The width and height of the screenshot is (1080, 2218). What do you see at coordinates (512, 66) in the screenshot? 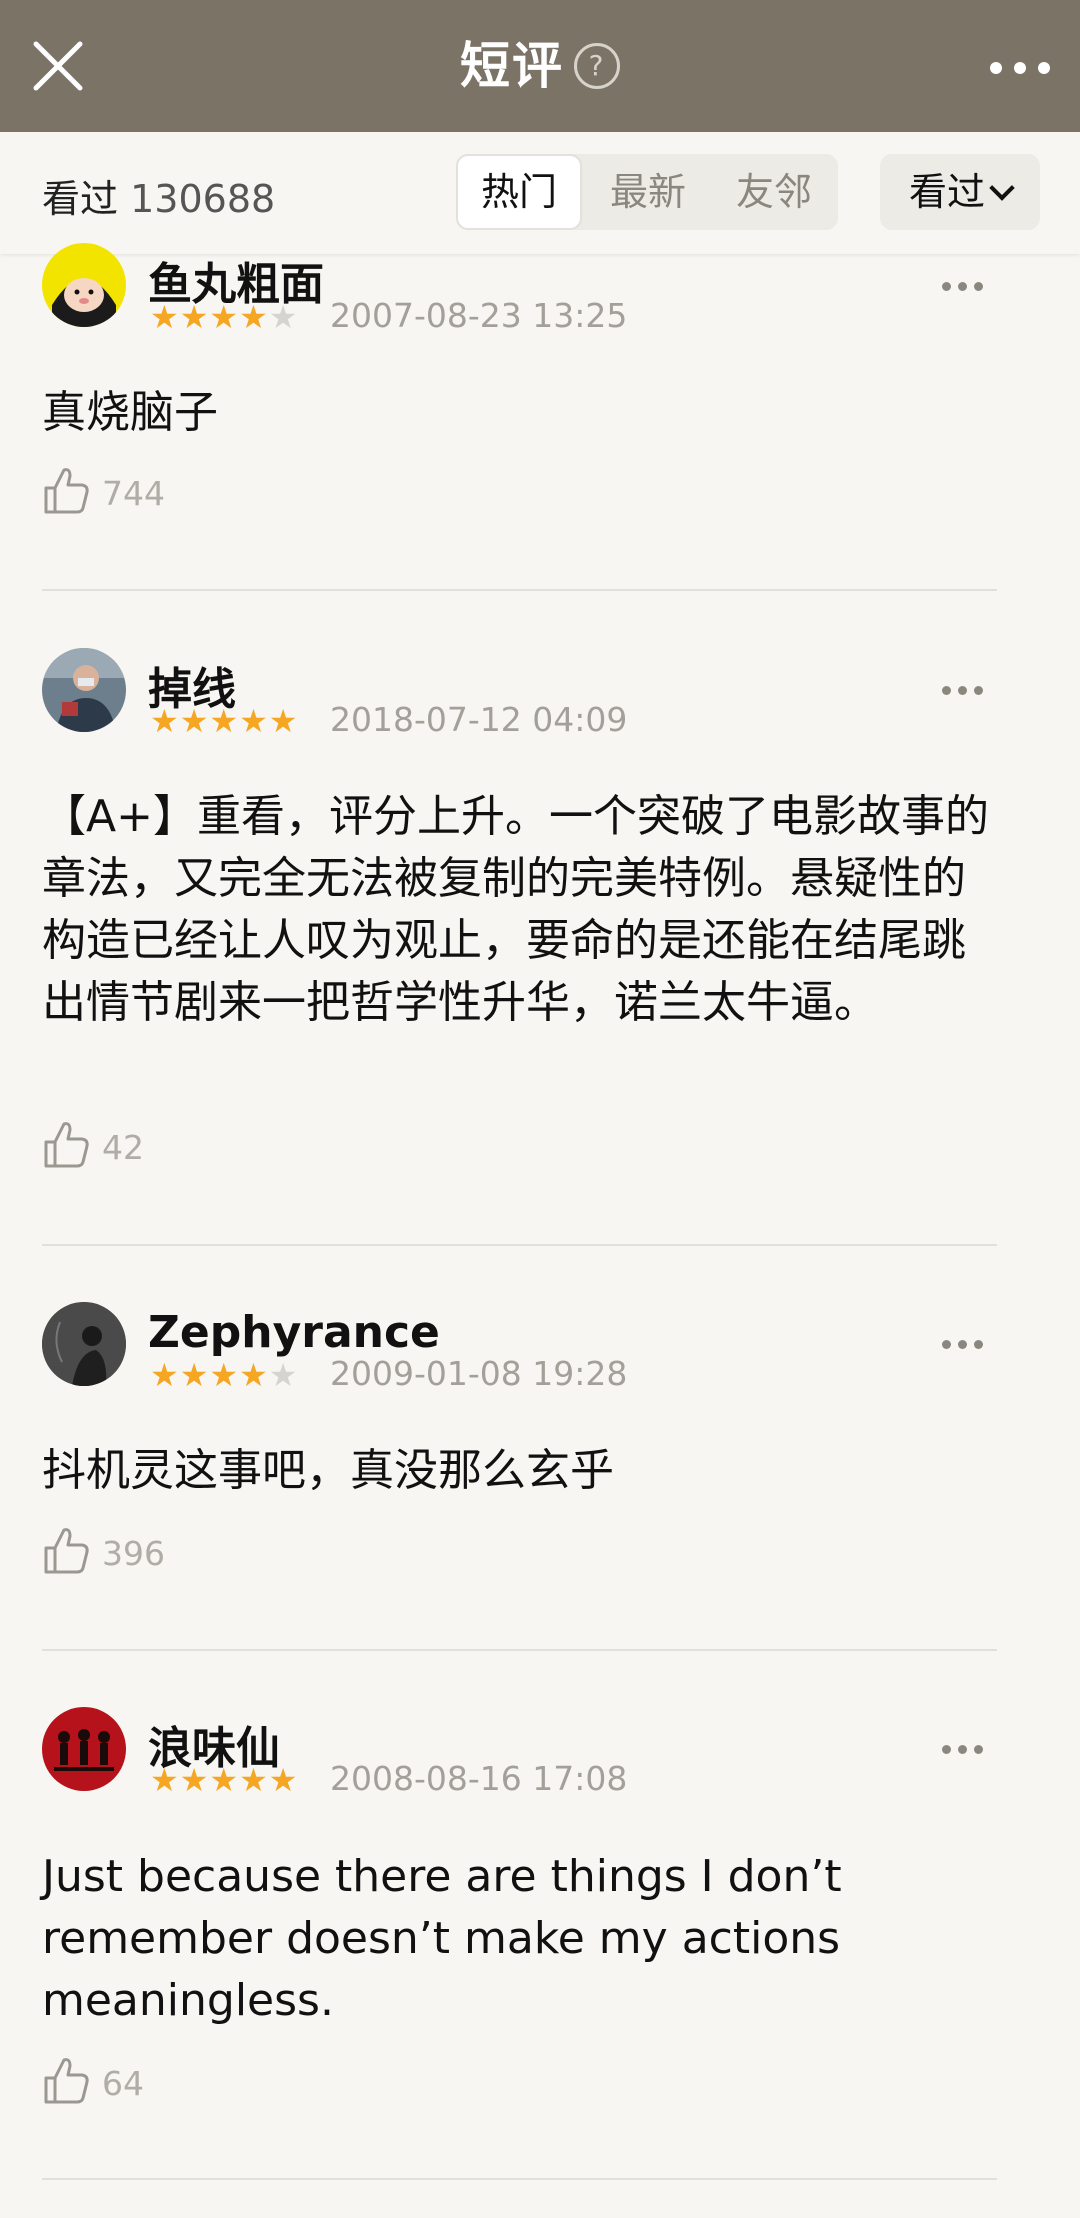
I see `page-title-text: 短评` at bounding box center [512, 66].